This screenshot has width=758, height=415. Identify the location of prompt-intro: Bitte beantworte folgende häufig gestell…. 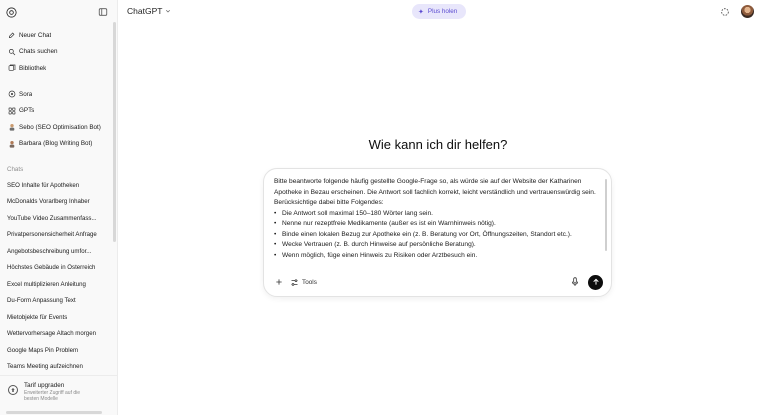
(435, 187).